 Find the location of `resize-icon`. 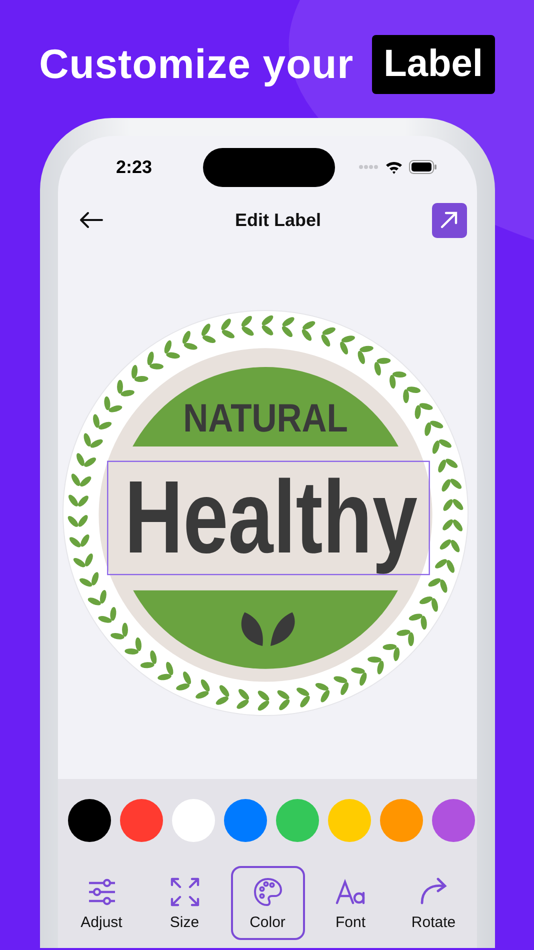

resize-icon is located at coordinates (184, 892).